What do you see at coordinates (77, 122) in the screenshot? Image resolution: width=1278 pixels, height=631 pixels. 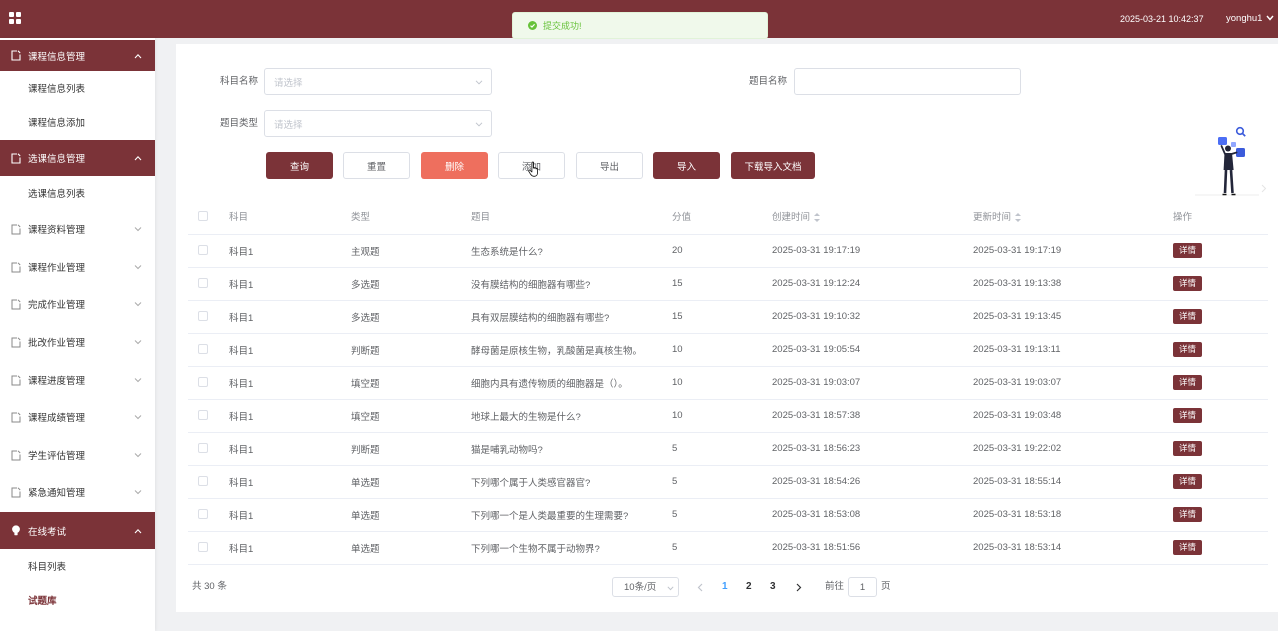 I see `sidebar-item-course-add: 课程信息添加` at bounding box center [77, 122].